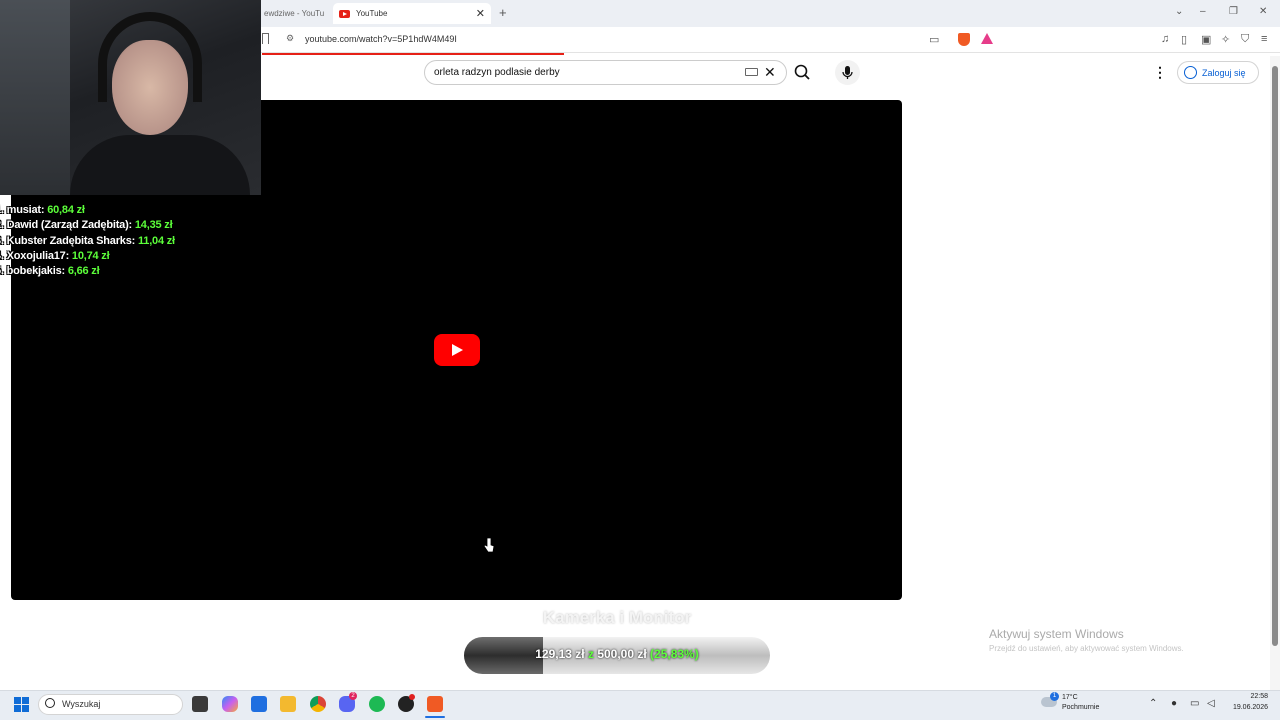  Describe the element at coordinates (35, 97) in the screenshot. I see `webcam-background` at that location.